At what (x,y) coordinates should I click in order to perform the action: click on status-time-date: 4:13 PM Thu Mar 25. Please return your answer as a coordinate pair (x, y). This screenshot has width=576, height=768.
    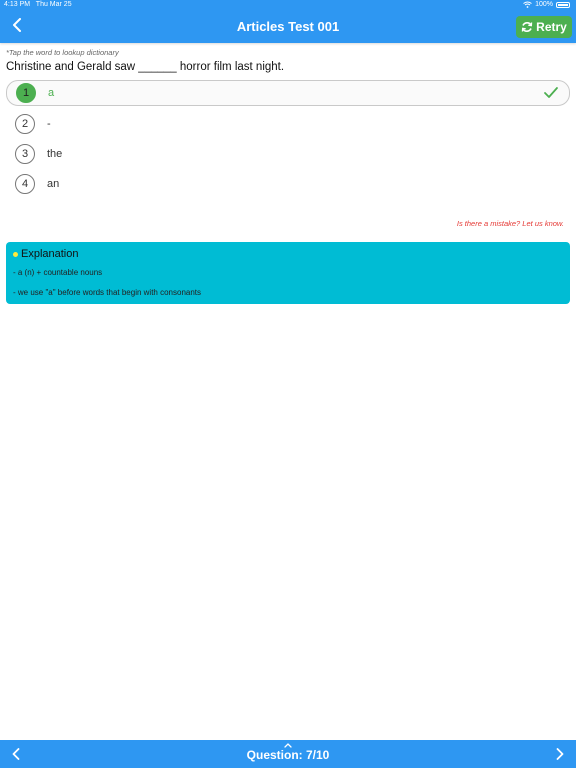
    Looking at the image, I should click on (38, 4).